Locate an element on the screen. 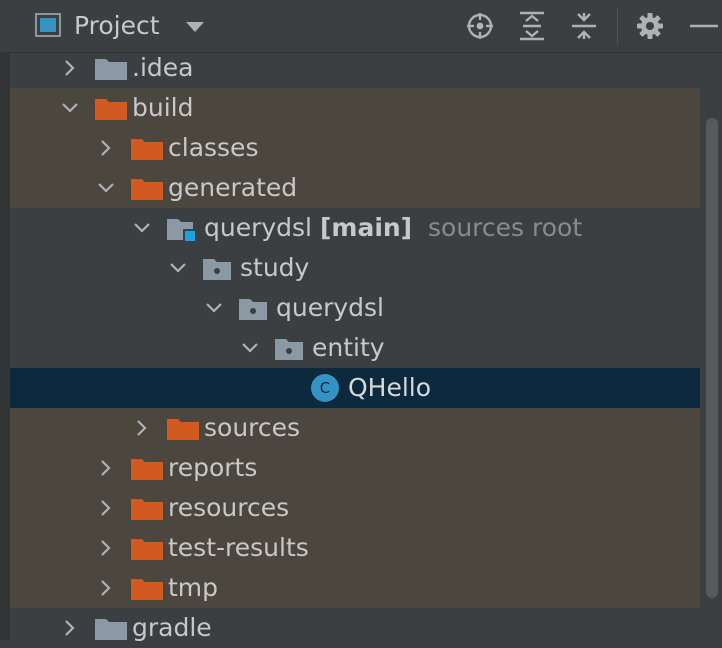  tree-item-entity: entity is located at coordinates (355, 348).